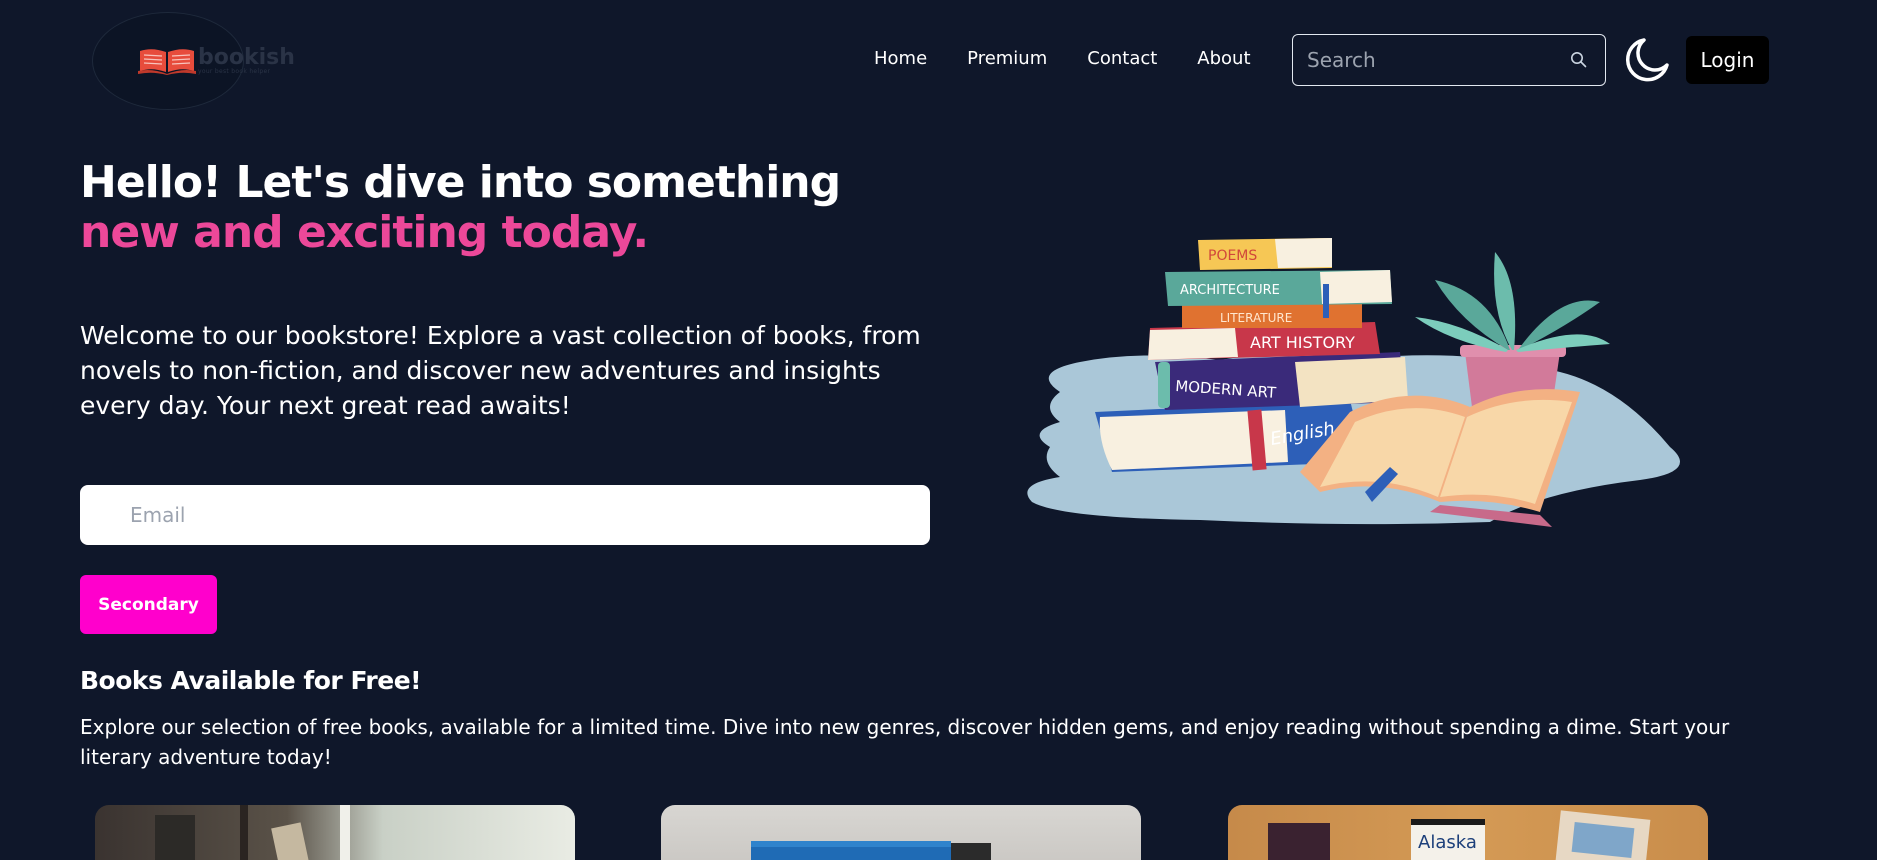  Describe the element at coordinates (1647, 60) in the screenshot. I see `moon-icon` at that location.